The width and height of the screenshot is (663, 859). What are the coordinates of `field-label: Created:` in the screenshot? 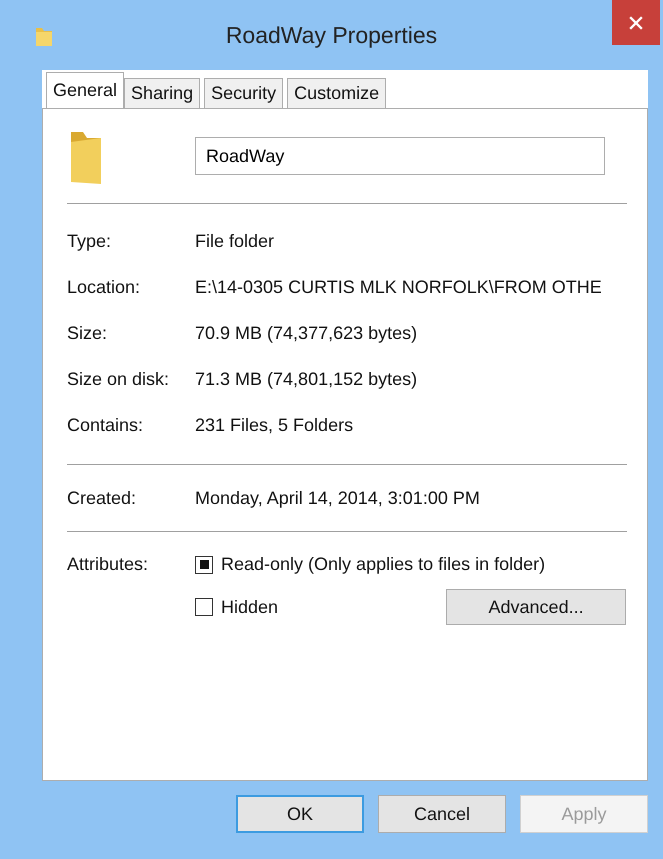 It's located at (102, 498).